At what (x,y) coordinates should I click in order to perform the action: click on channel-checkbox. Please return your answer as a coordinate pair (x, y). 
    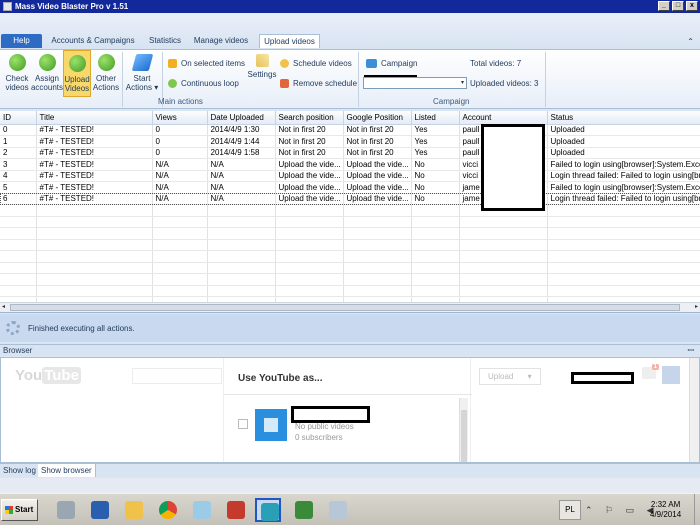
    Looking at the image, I should click on (243, 424).